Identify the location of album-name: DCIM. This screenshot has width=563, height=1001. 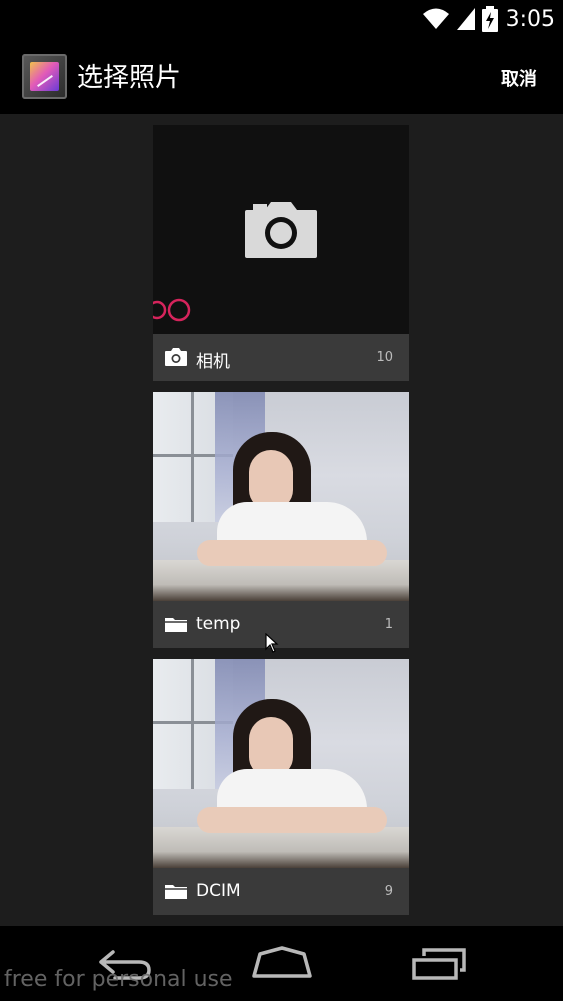
(218, 891).